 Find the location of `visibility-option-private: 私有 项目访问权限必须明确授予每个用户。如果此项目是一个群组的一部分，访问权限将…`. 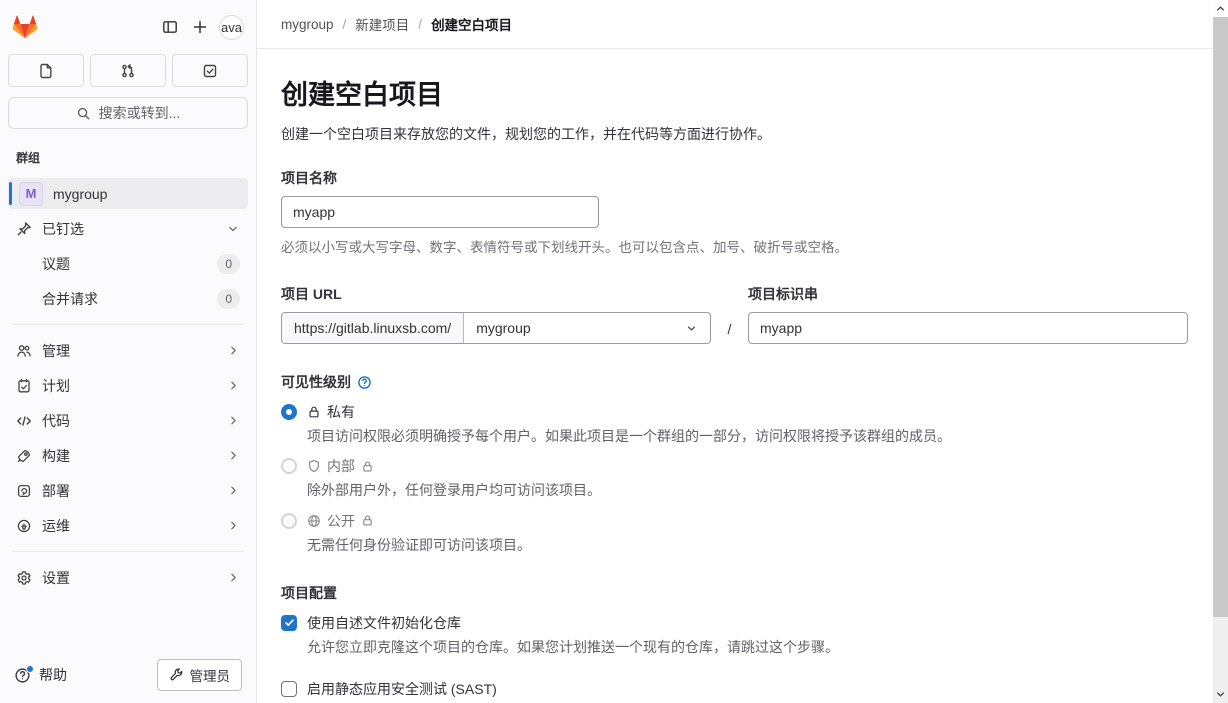

visibility-option-private: 私有 项目访问权限必须明确授予每个用户。如果此项目是一个群组的一部分，访问权限将… is located at coordinates (734, 424).